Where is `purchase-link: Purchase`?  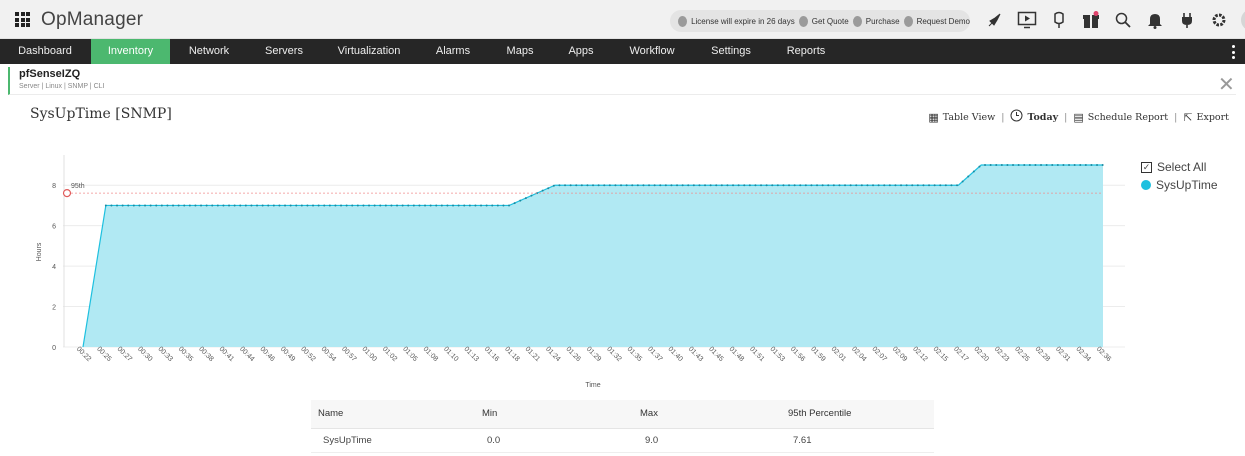
purchase-link: Purchase is located at coordinates (883, 21).